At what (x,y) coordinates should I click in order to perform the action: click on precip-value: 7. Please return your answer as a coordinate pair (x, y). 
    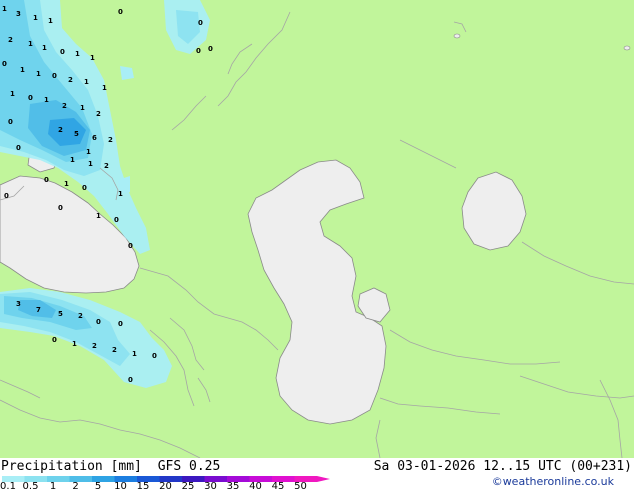
    Looking at the image, I should click on (38, 310).